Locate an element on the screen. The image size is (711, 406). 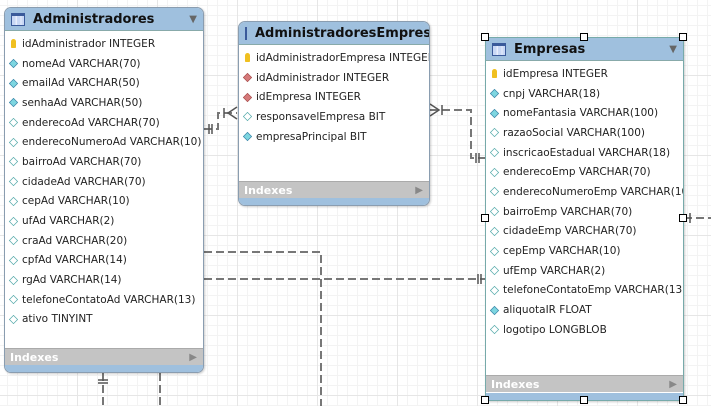
relationship-adminempresas-empresas is located at coordinates (457, 134).